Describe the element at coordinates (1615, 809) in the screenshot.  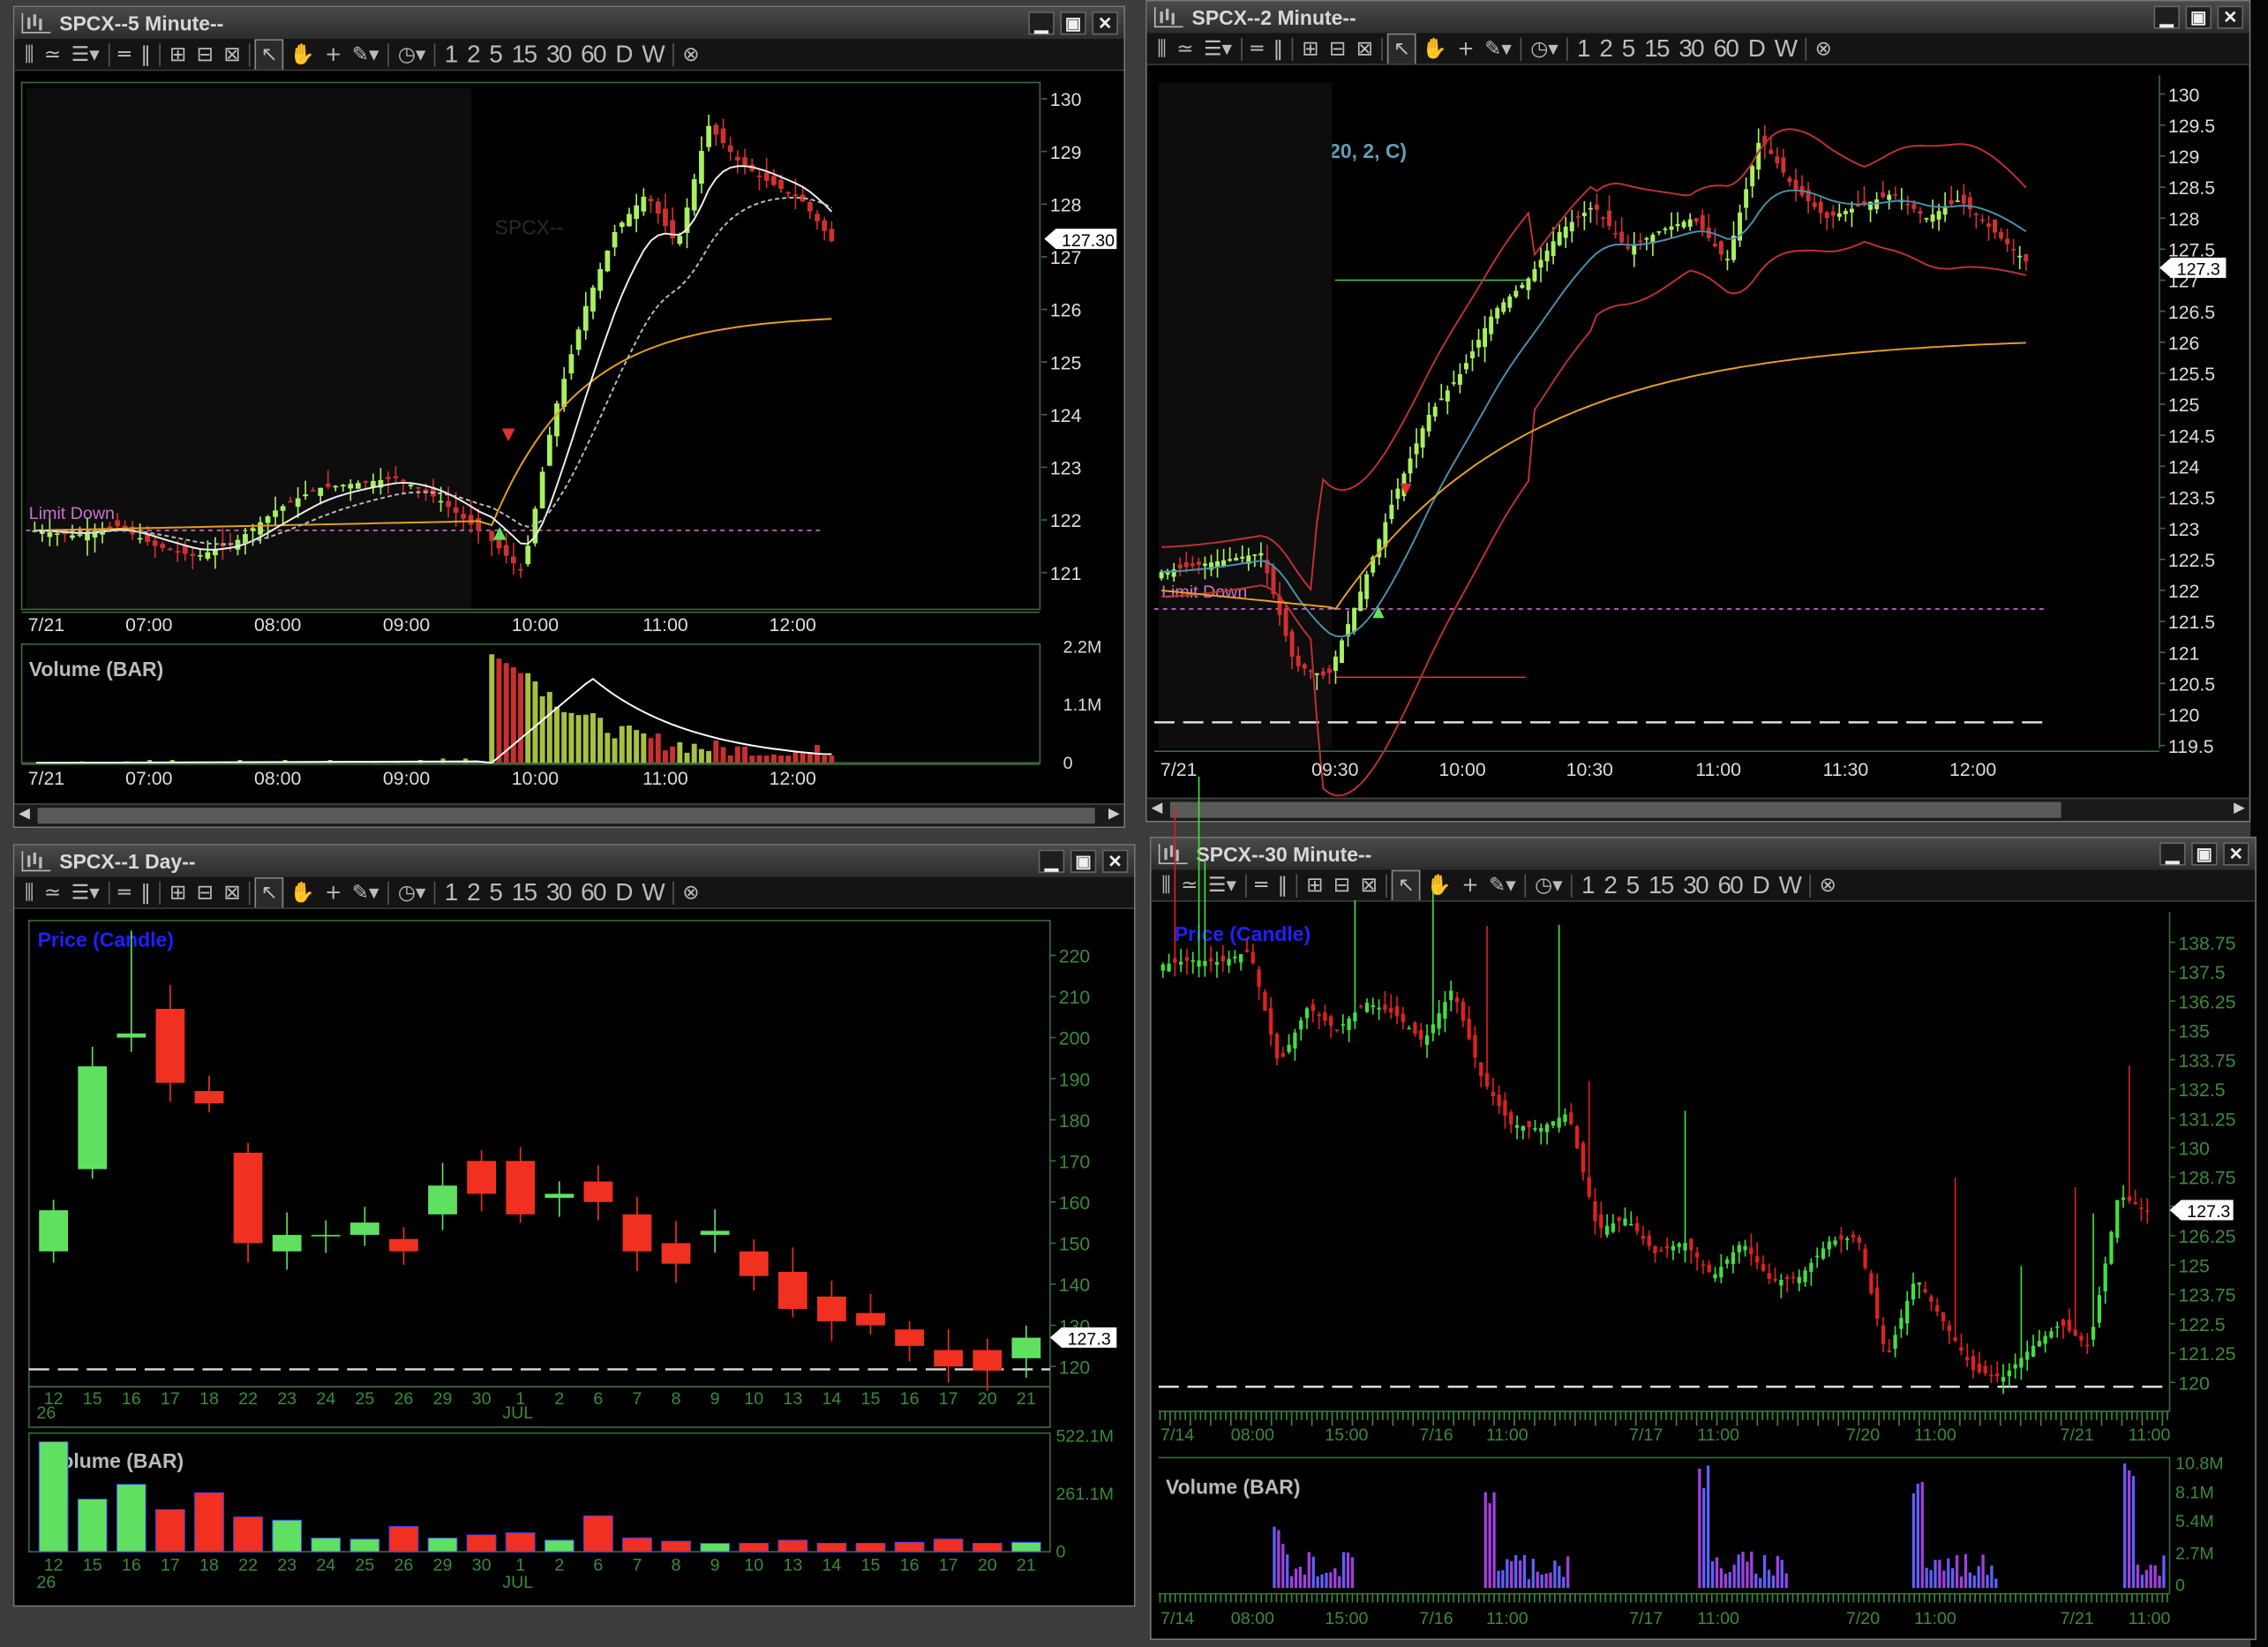
I see `scroll-thumb` at that location.